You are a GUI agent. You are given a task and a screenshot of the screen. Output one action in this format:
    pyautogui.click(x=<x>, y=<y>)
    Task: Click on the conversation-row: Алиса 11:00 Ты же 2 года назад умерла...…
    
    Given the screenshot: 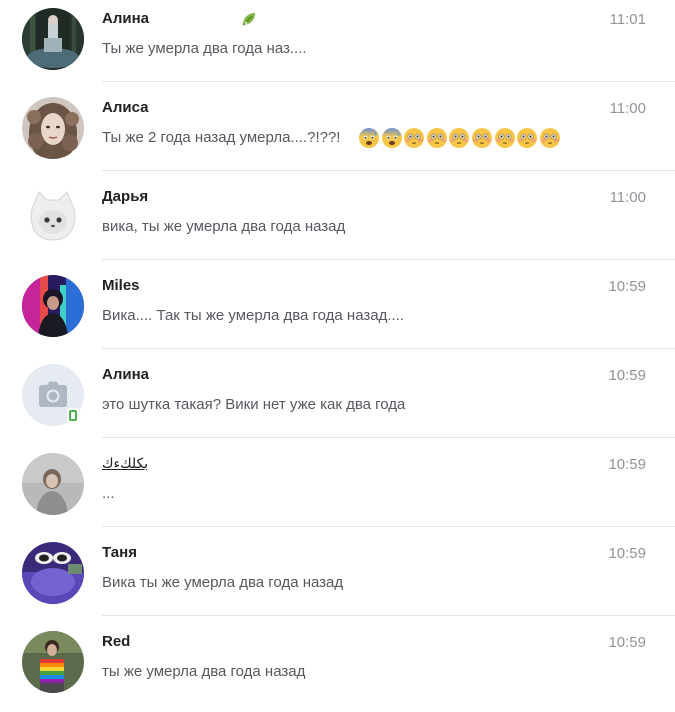 What is the action you would take?
    pyautogui.click(x=337, y=133)
    